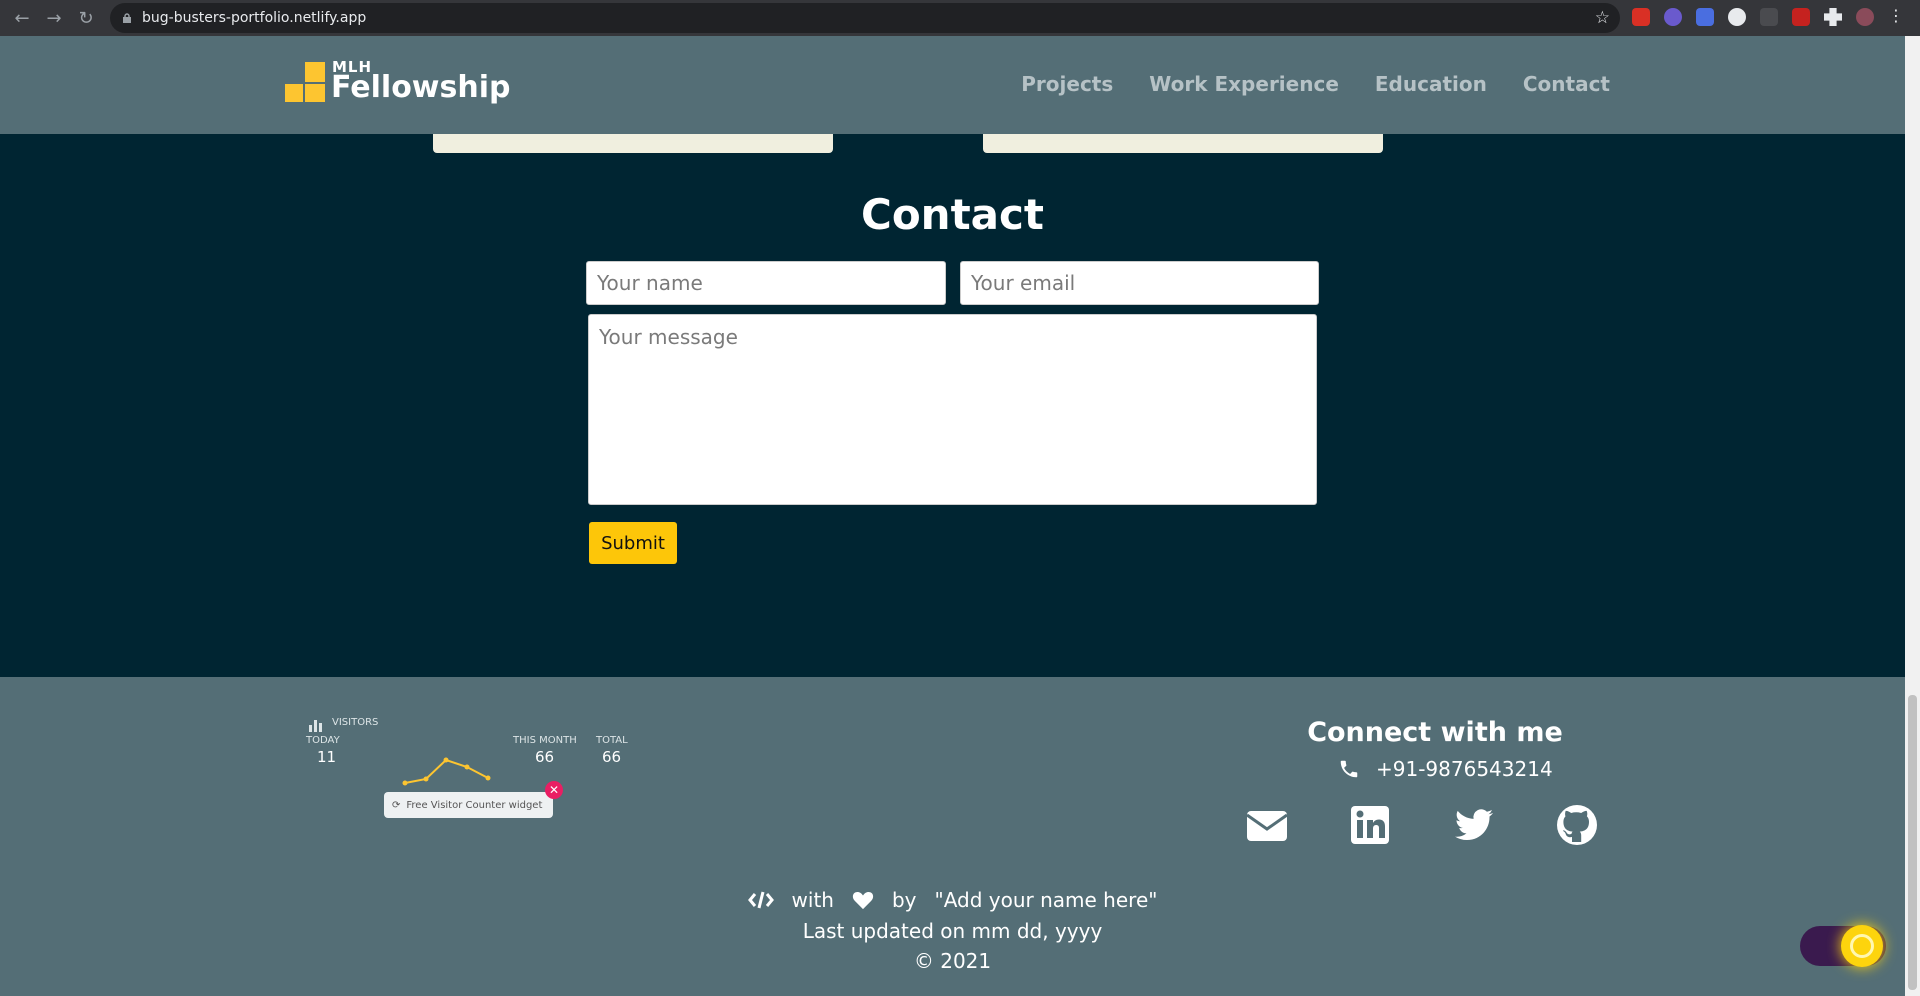  What do you see at coordinates (952, 214) in the screenshot?
I see `contact-heading: Contact` at bounding box center [952, 214].